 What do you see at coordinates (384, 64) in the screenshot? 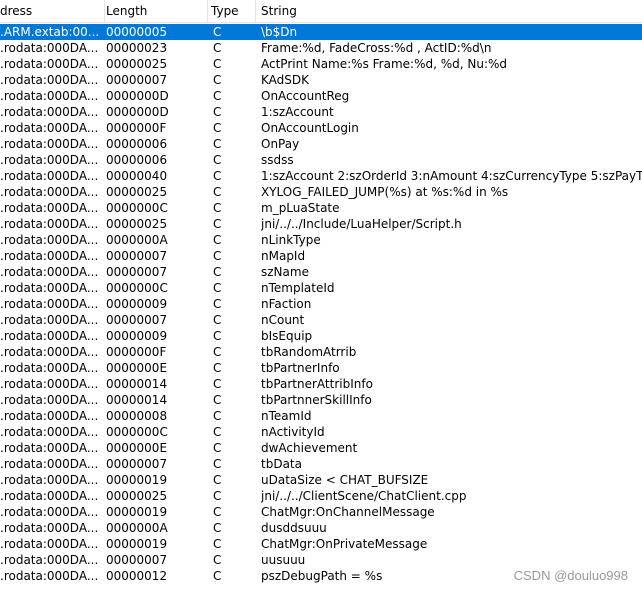
I see `string-cell: ActPrint Name:%s Frame:%d, %d, Nu:%d` at bounding box center [384, 64].